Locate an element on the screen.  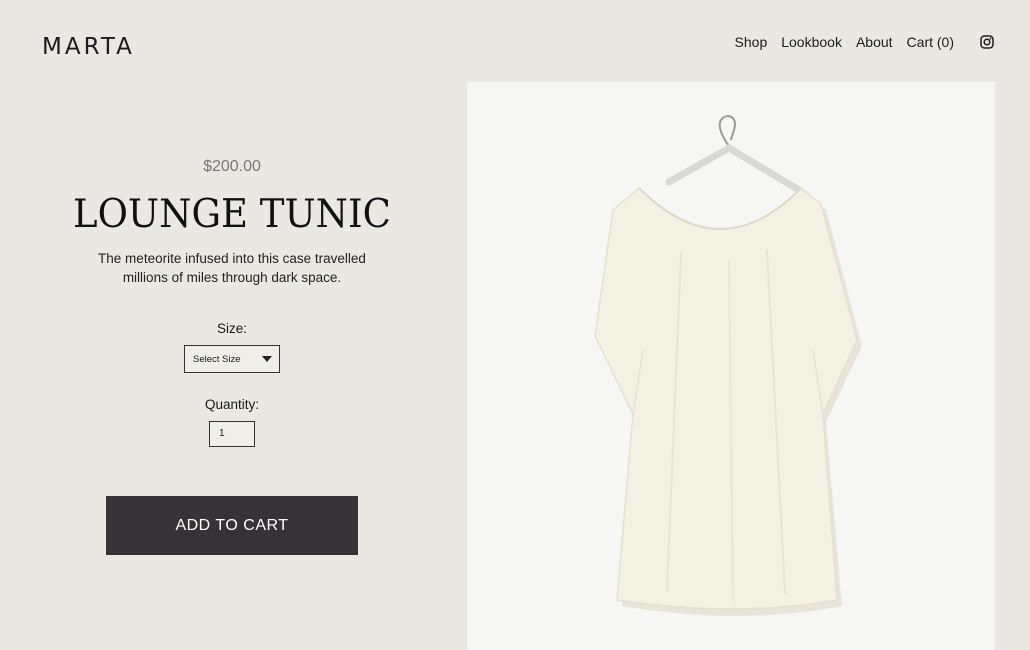
main-nav: Shop Lookbook About Cart (0) is located at coordinates (864, 42).